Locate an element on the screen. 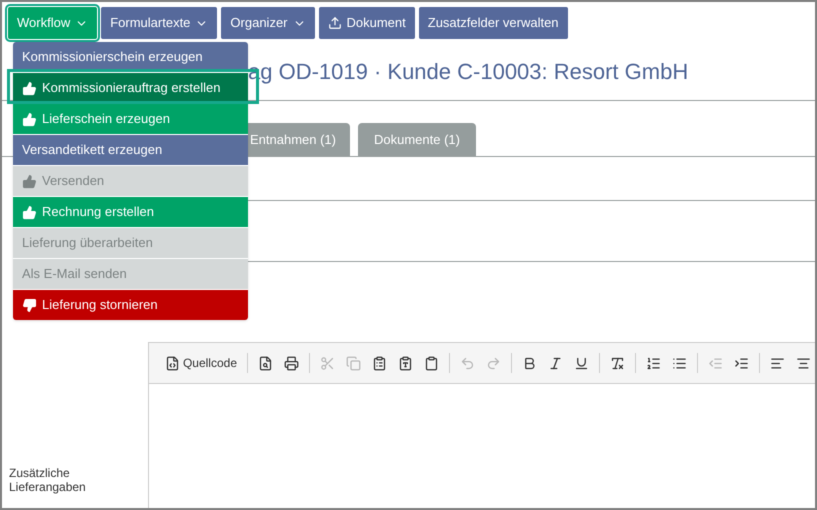 This screenshot has height=510, width=817. preview-icon is located at coordinates (265, 363).